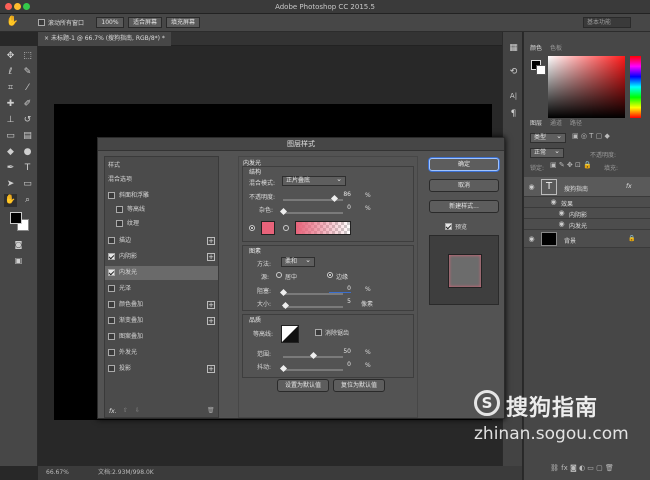 The height and width of the screenshot is (480, 650). I want to click on layer-effects-row: ◉ 效果, so click(587, 202).